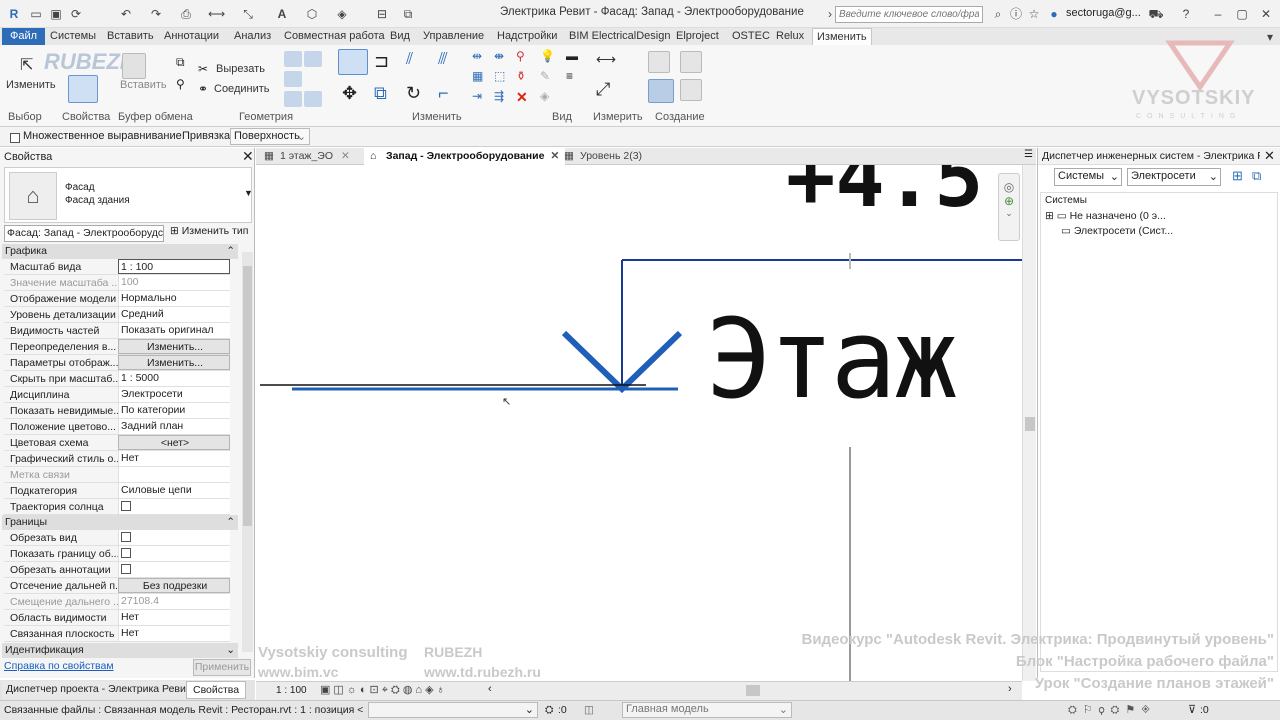 The image size is (1280, 720). Describe the element at coordinates (174, 426) in the screenshot. I see `property-value: Задний план` at that location.